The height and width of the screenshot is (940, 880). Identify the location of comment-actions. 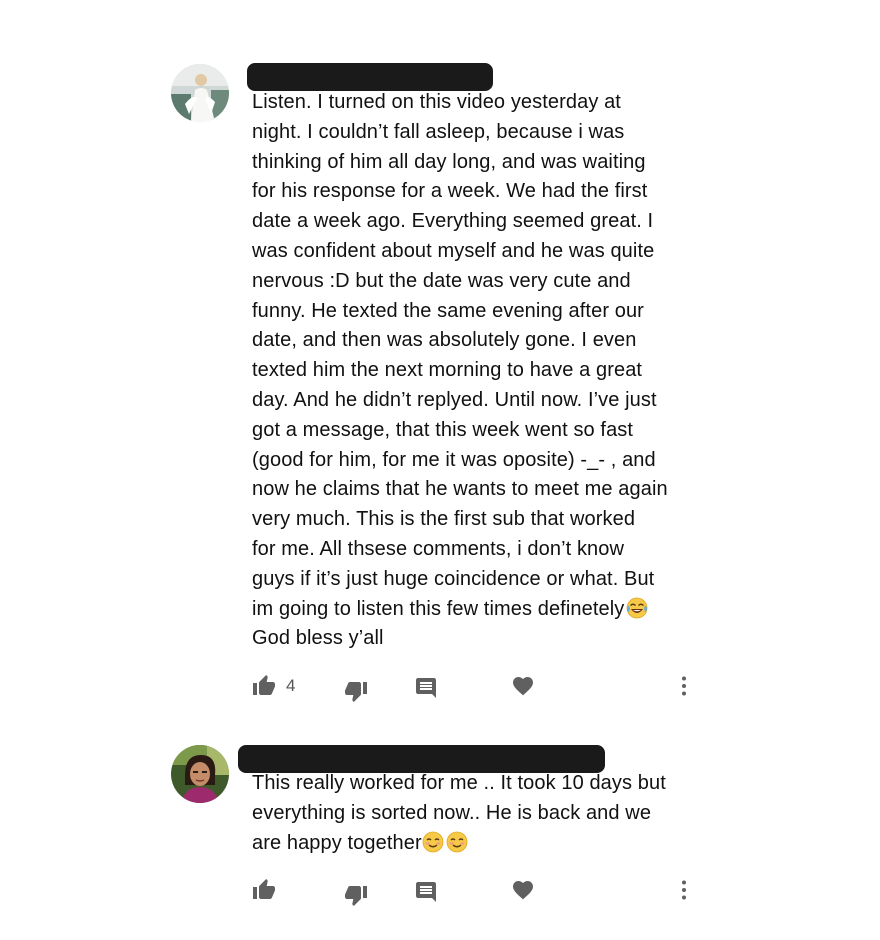
(477, 891).